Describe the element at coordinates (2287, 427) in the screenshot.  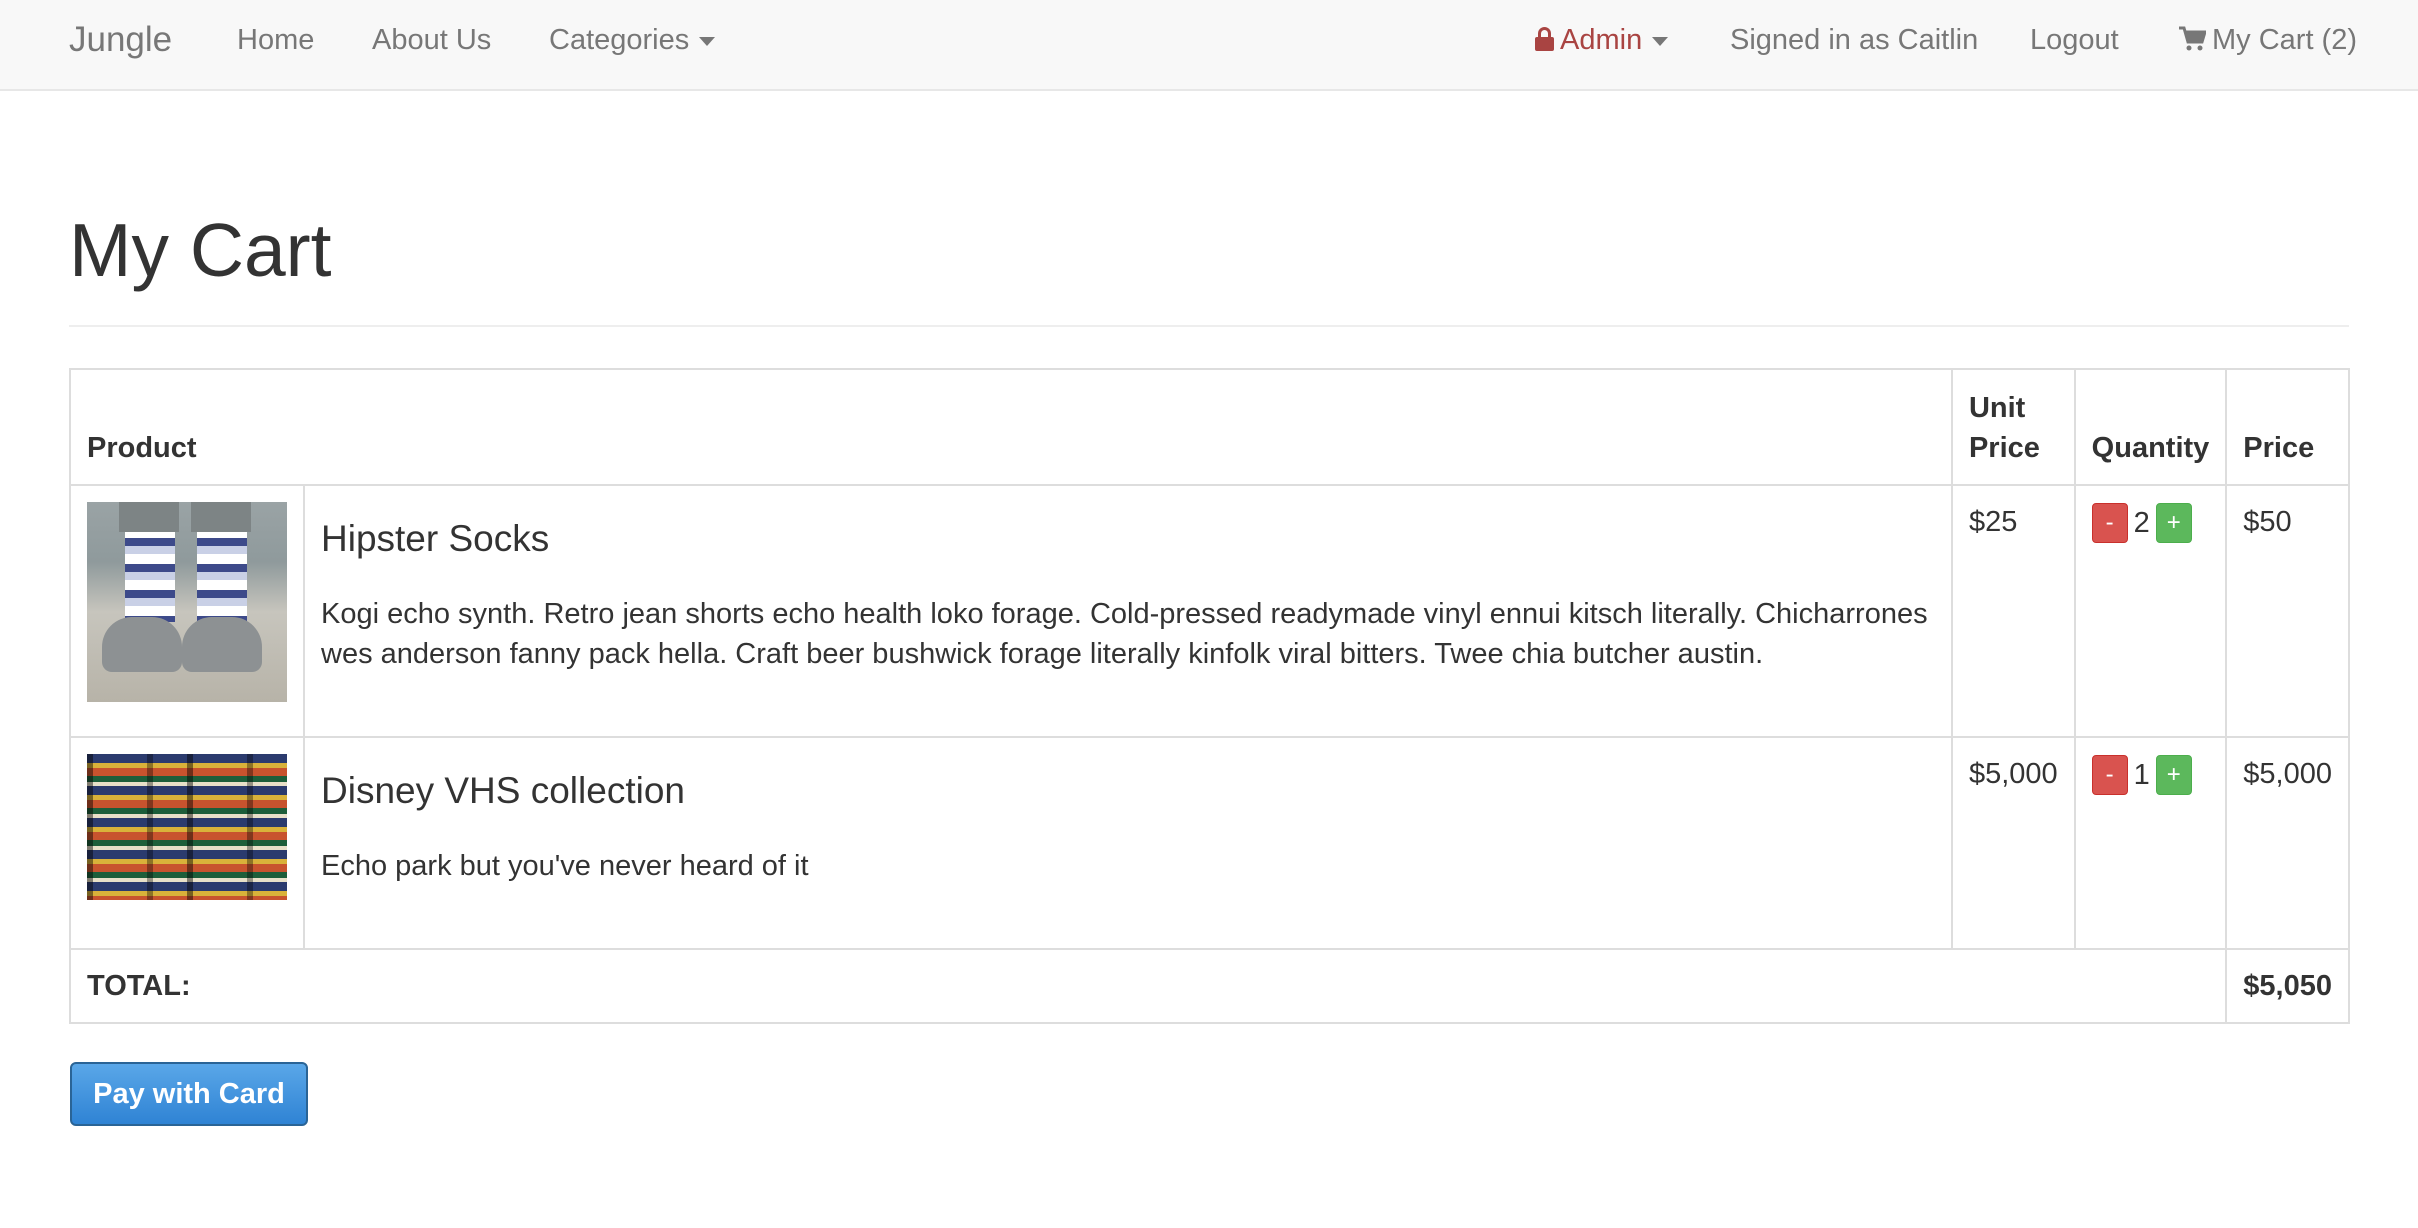
I see `header-price: Price` at that location.